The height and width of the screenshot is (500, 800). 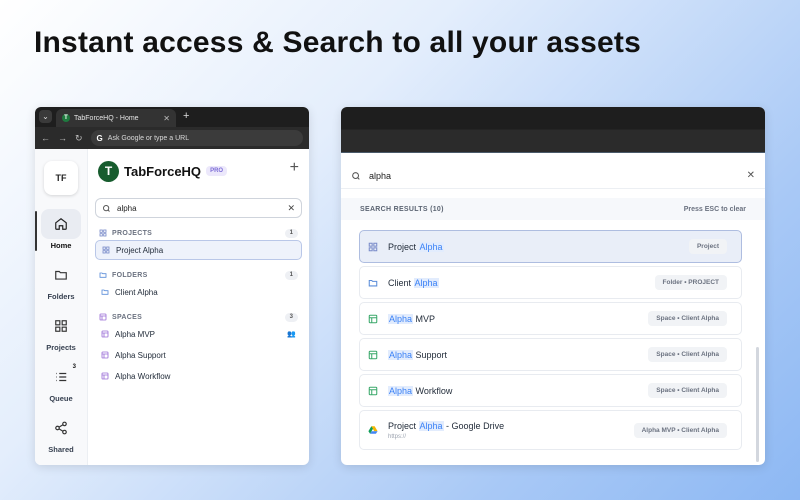 What do you see at coordinates (198, 275) in the screenshot?
I see `section-folders-header: FOLDERS 1` at bounding box center [198, 275].